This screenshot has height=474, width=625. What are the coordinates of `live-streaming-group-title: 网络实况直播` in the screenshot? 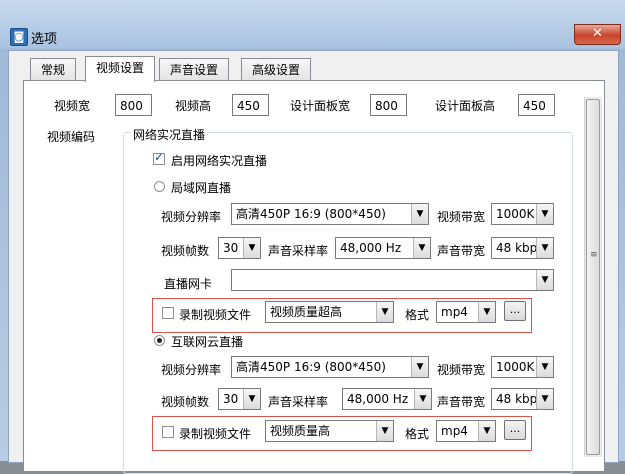 It's located at (169, 134).